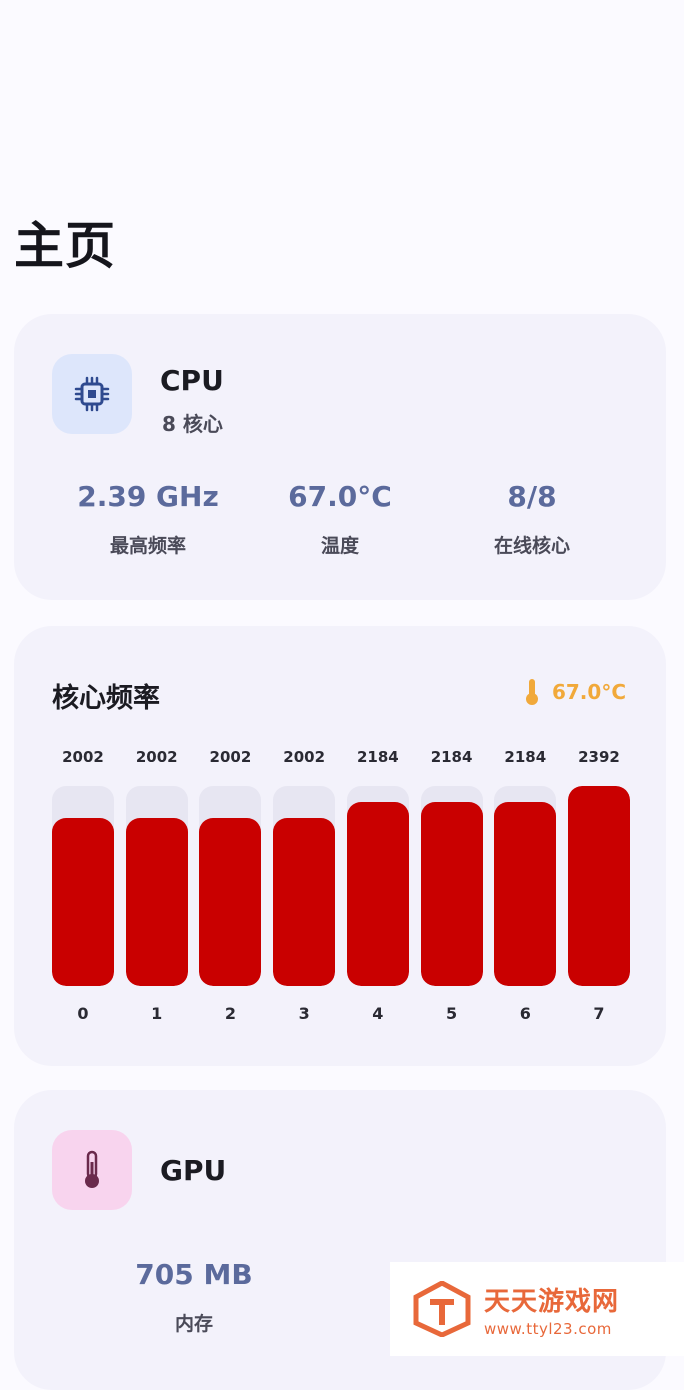  Describe the element at coordinates (451, 1013) in the screenshot. I see `core-index-label: 5` at that location.